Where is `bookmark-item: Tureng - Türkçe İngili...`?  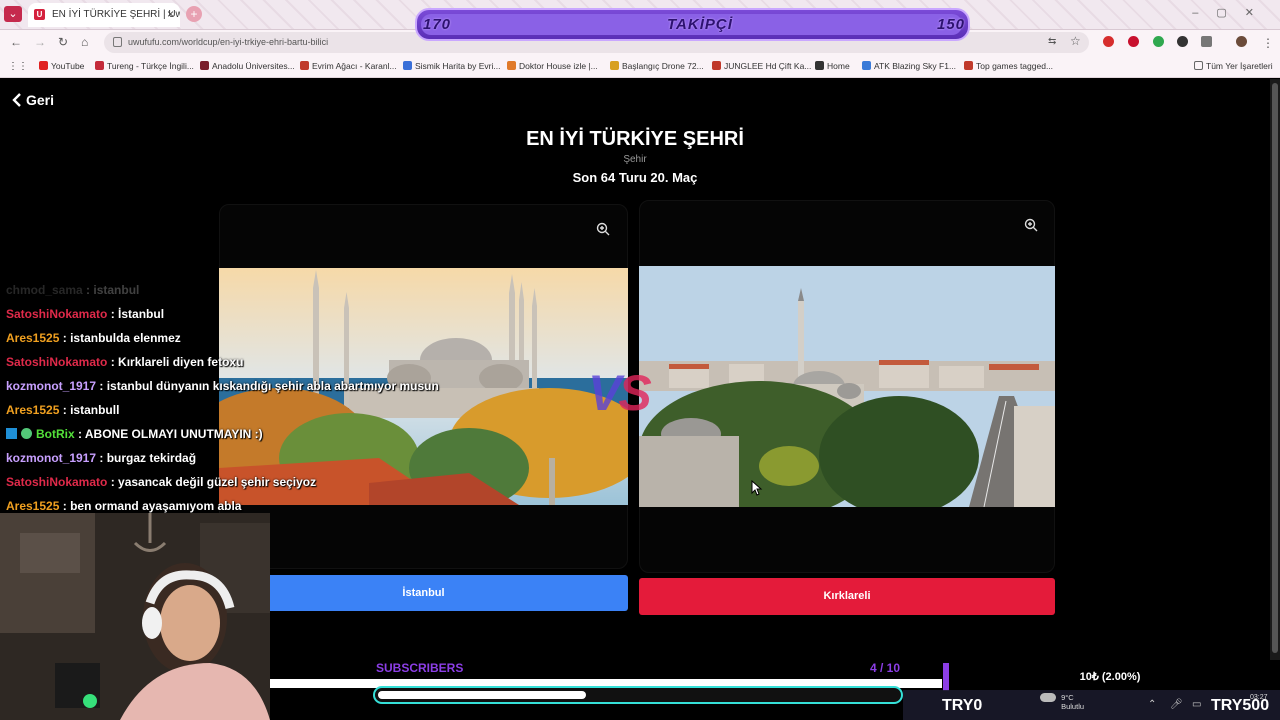
bookmark-item: Tureng - Türkçe İngili... is located at coordinates (144, 66).